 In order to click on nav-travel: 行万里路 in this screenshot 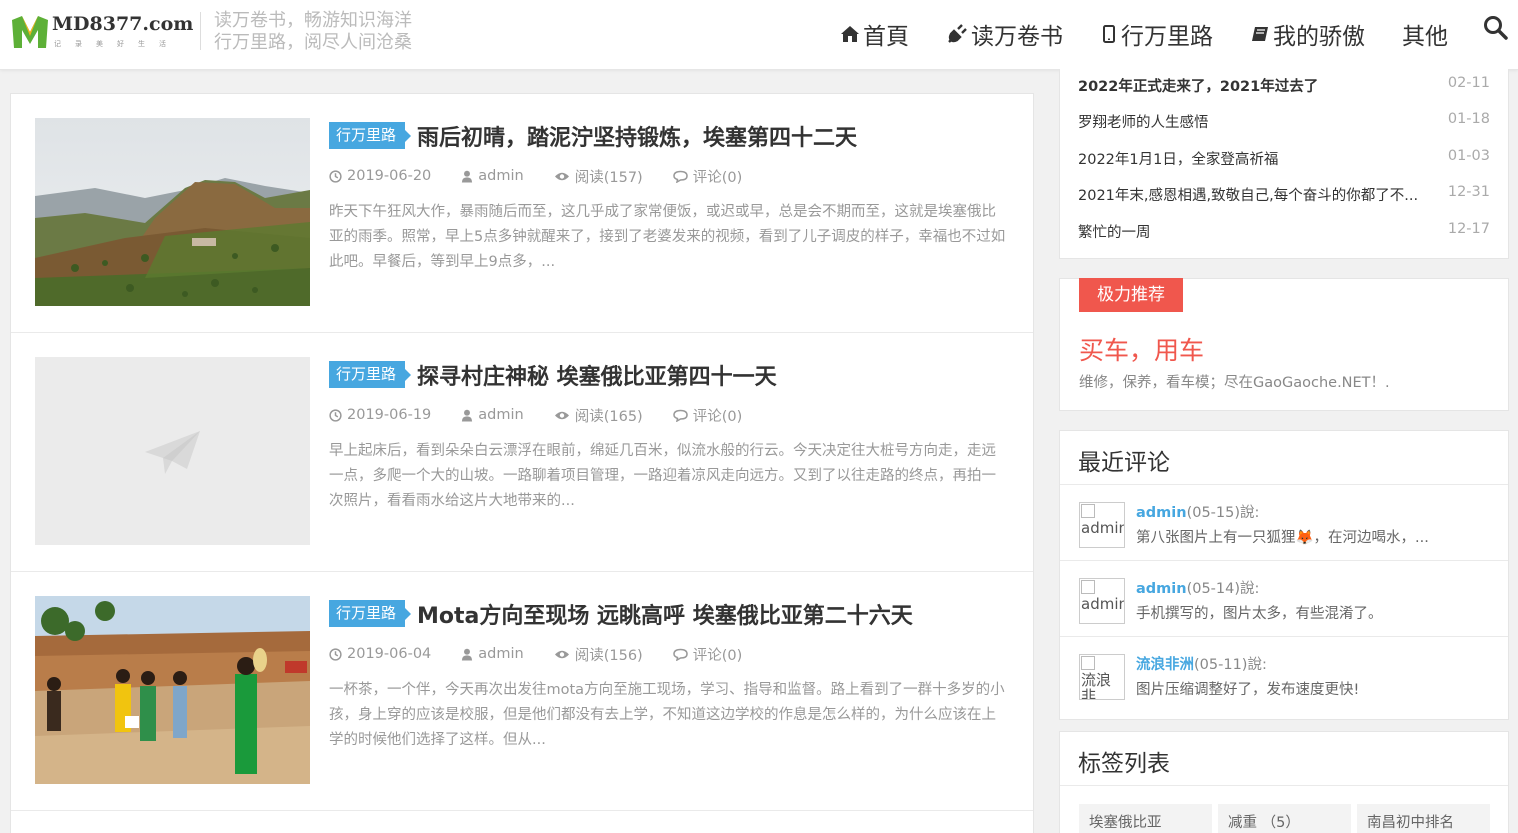, I will do `click(1156, 34)`.